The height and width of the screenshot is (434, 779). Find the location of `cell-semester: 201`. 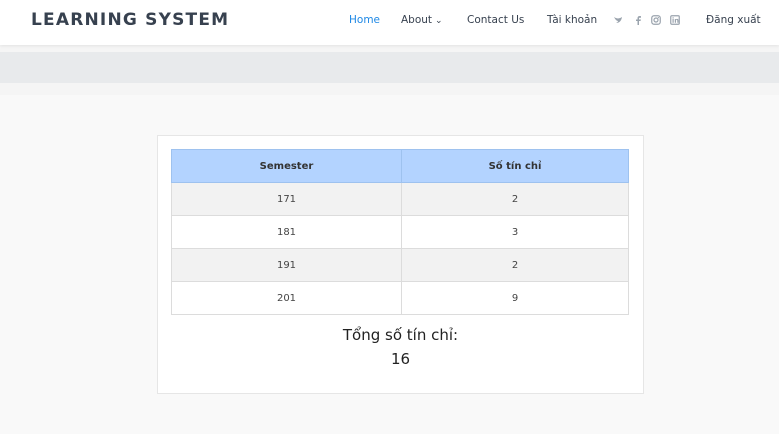

cell-semester: 201 is located at coordinates (286, 298).